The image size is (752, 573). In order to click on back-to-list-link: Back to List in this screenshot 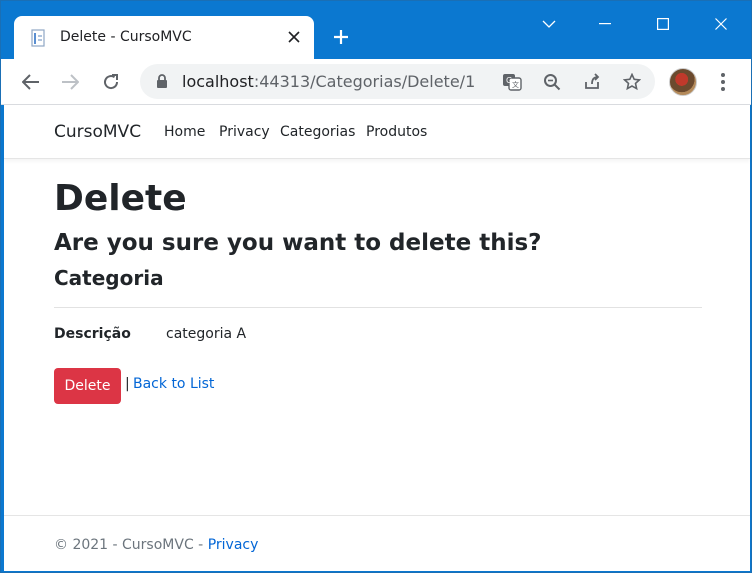, I will do `click(173, 384)`.